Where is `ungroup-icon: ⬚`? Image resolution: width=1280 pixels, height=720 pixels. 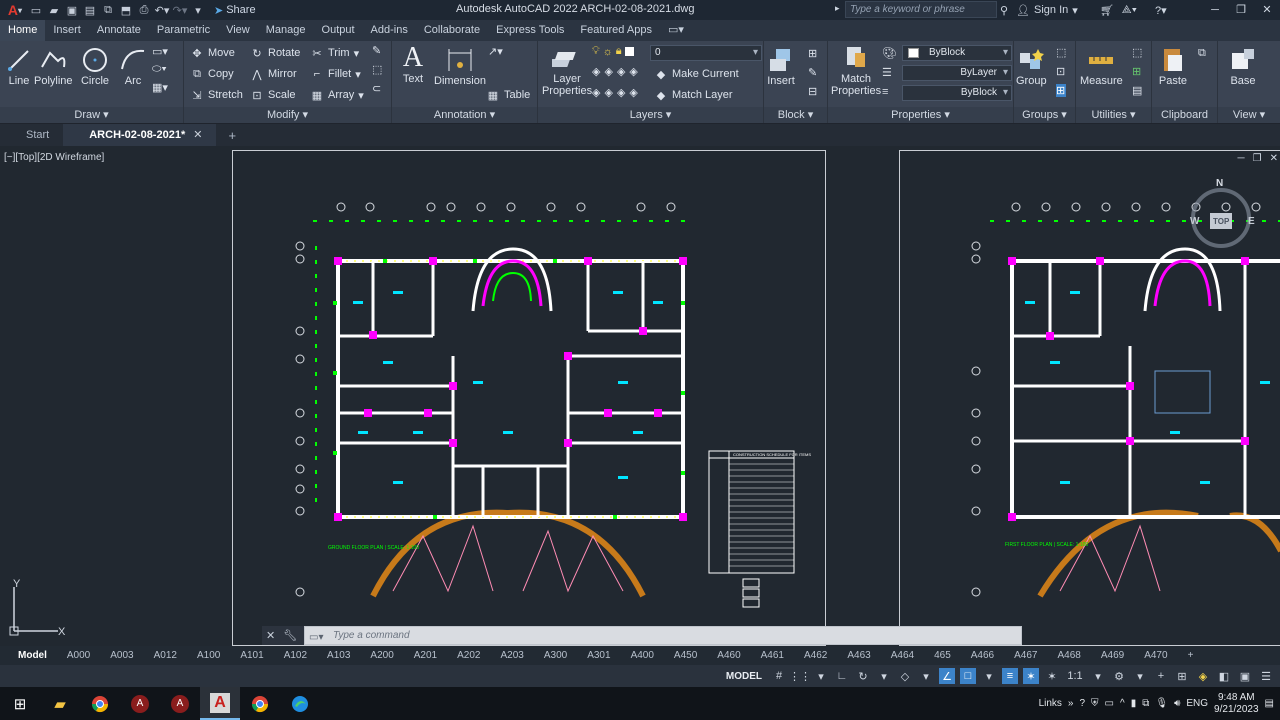
ungroup-icon: ⬚ is located at coordinates (1061, 52).